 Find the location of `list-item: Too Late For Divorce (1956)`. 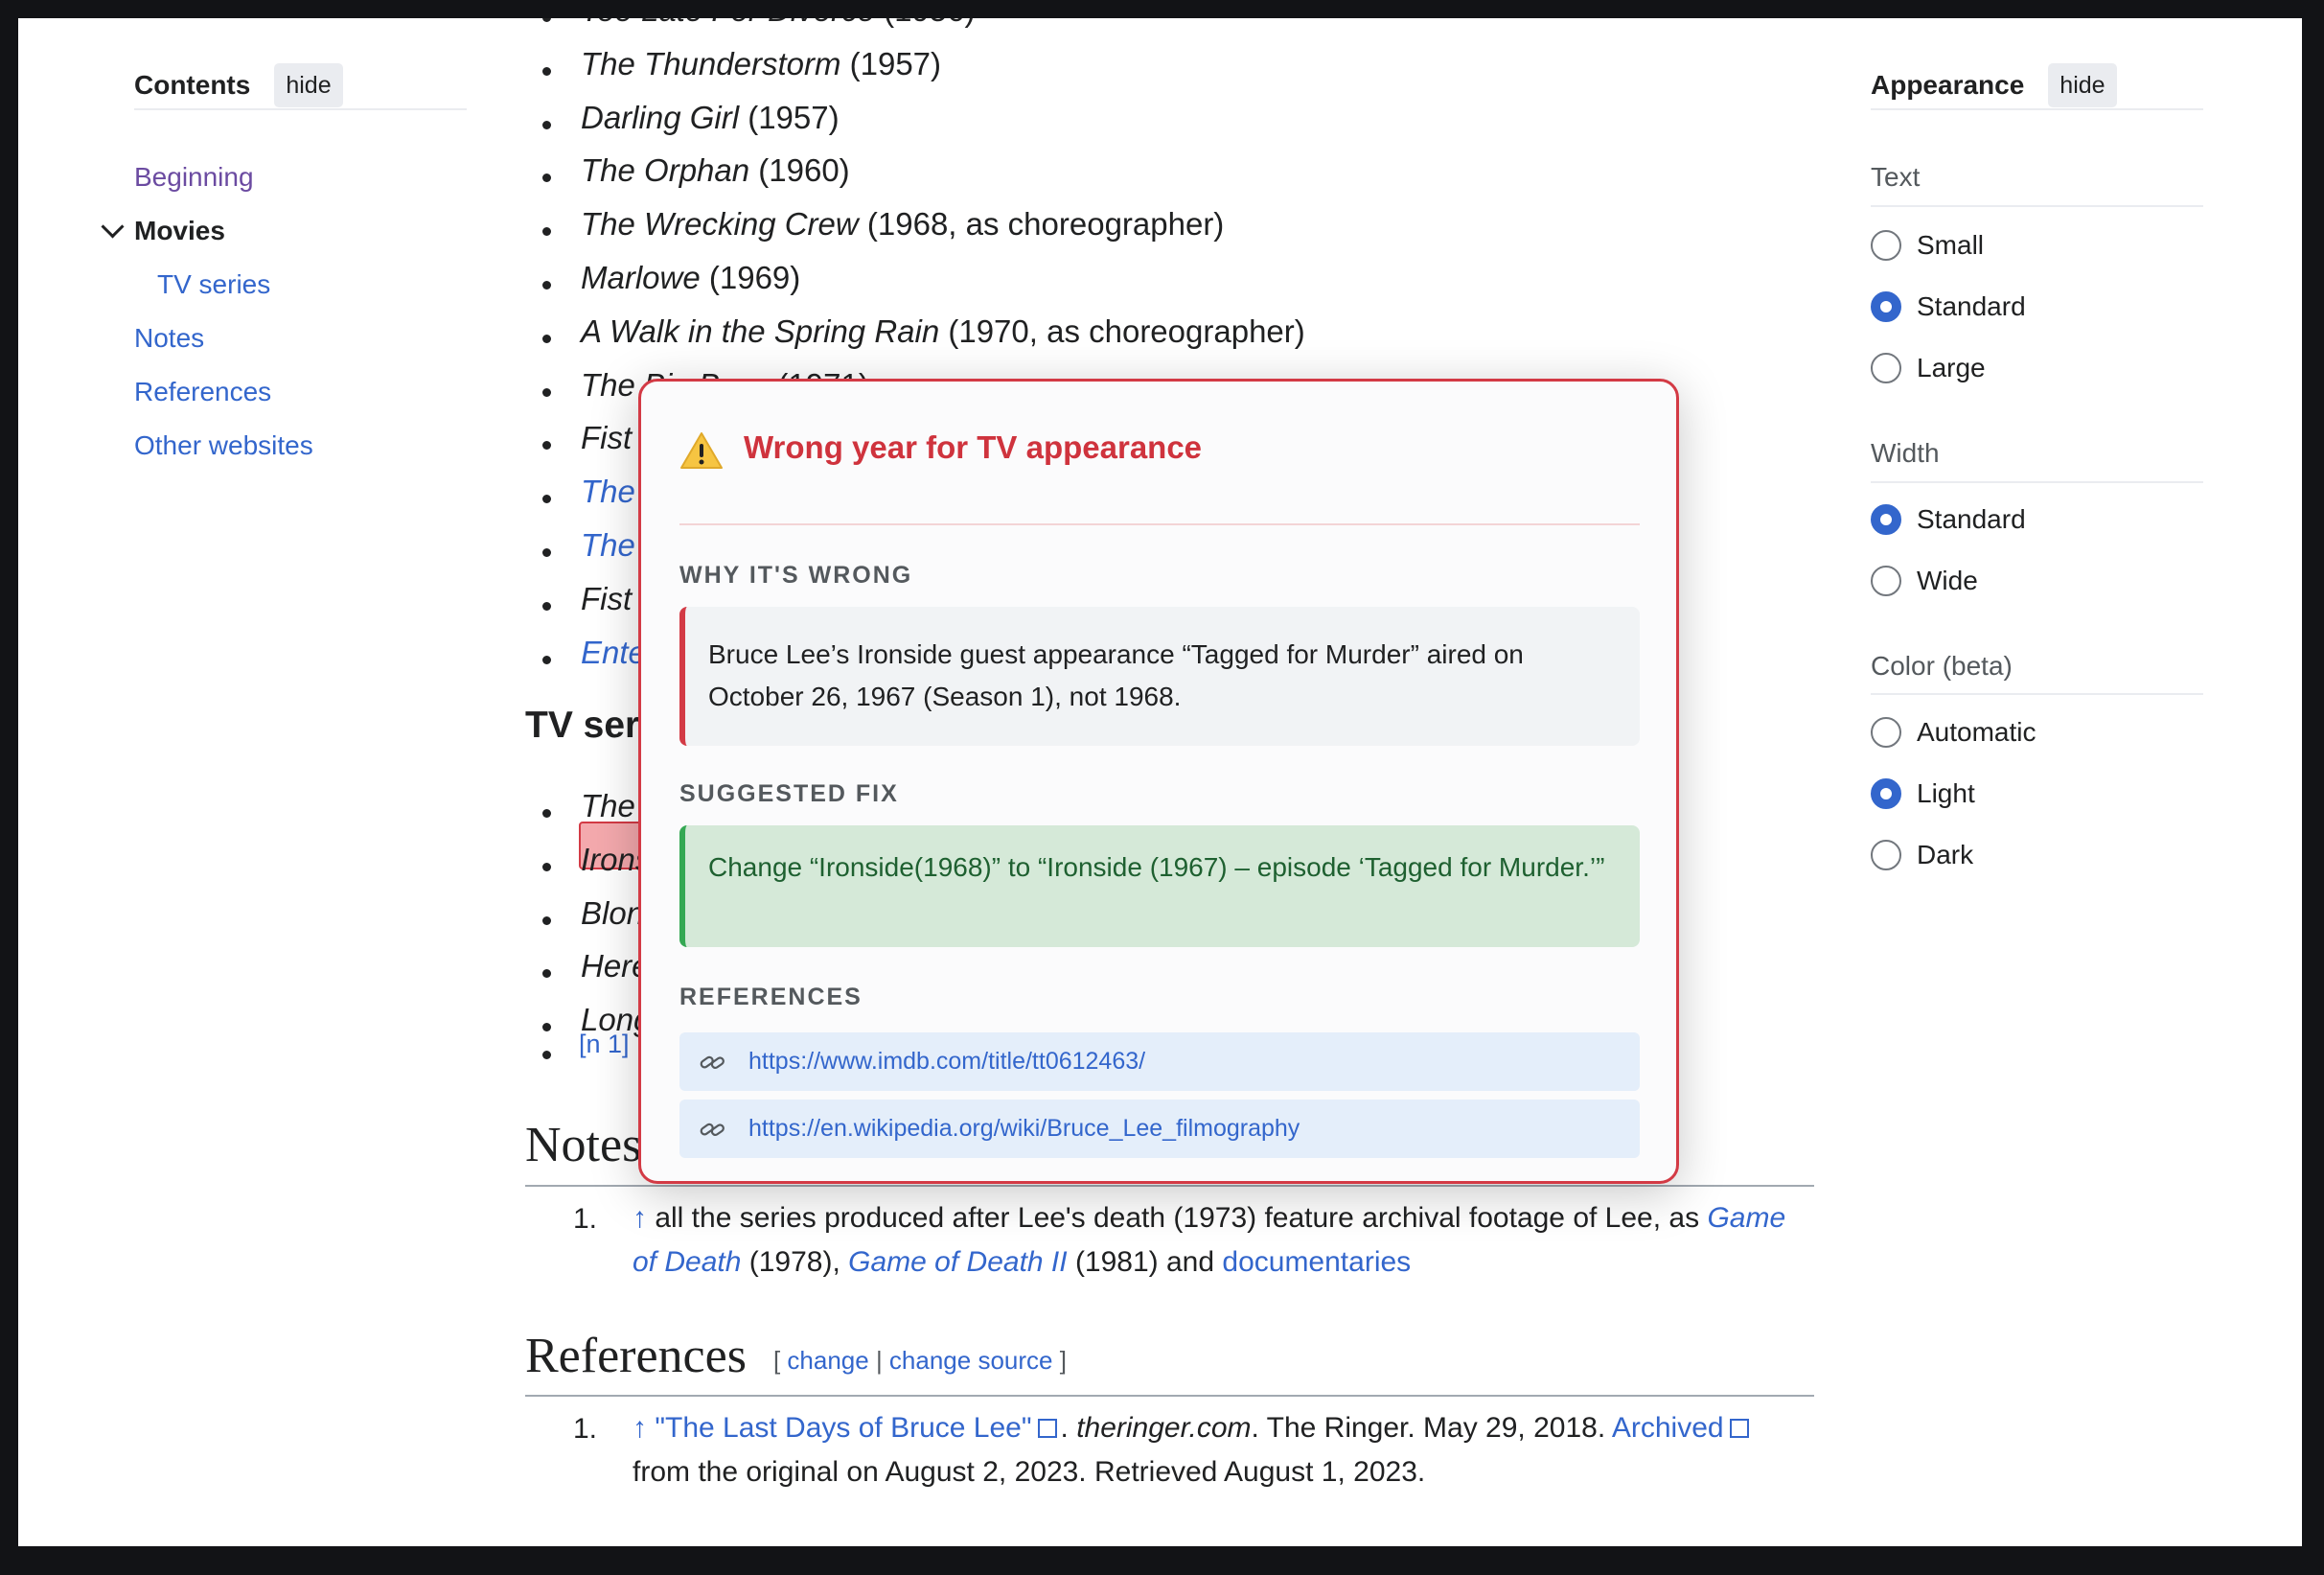

list-item: Too Late For Divorce (1956) is located at coordinates (778, 23).